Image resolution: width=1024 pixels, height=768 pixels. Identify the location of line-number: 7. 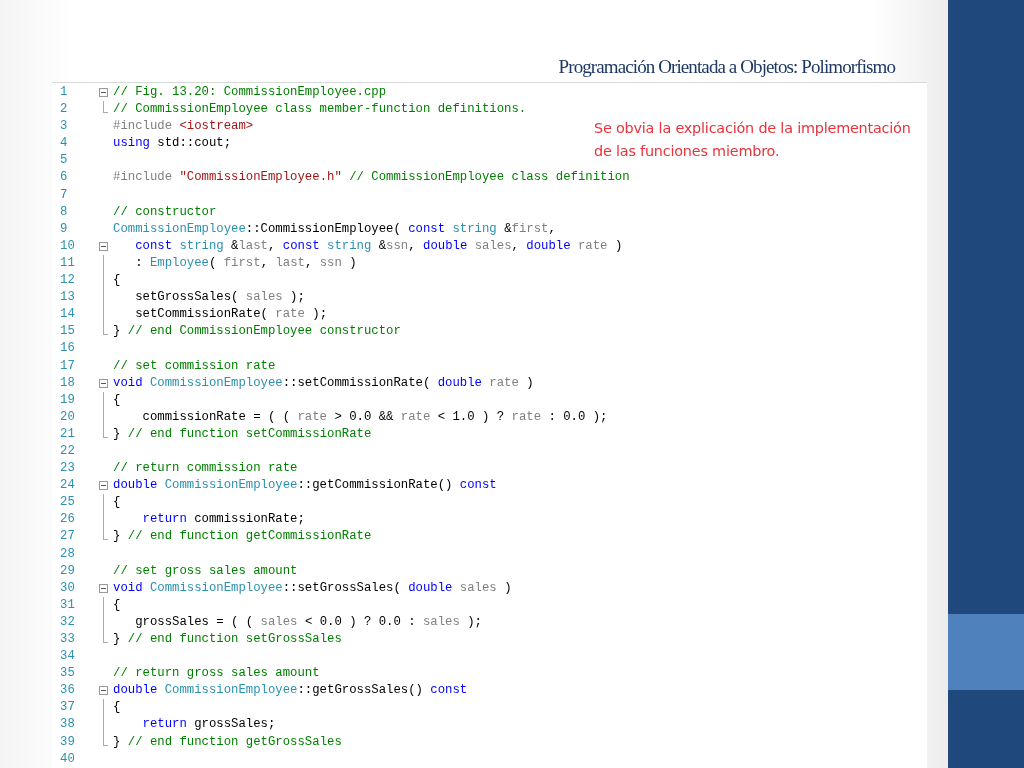
(64, 195).